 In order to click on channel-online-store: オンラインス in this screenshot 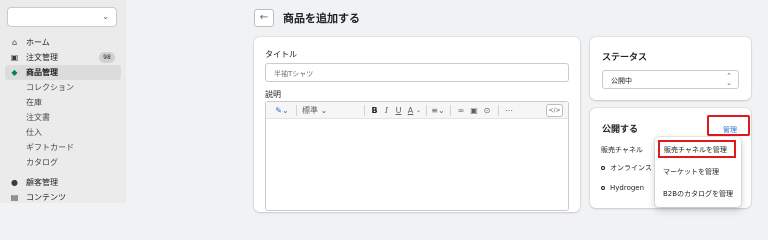, I will do `click(626, 168)`.